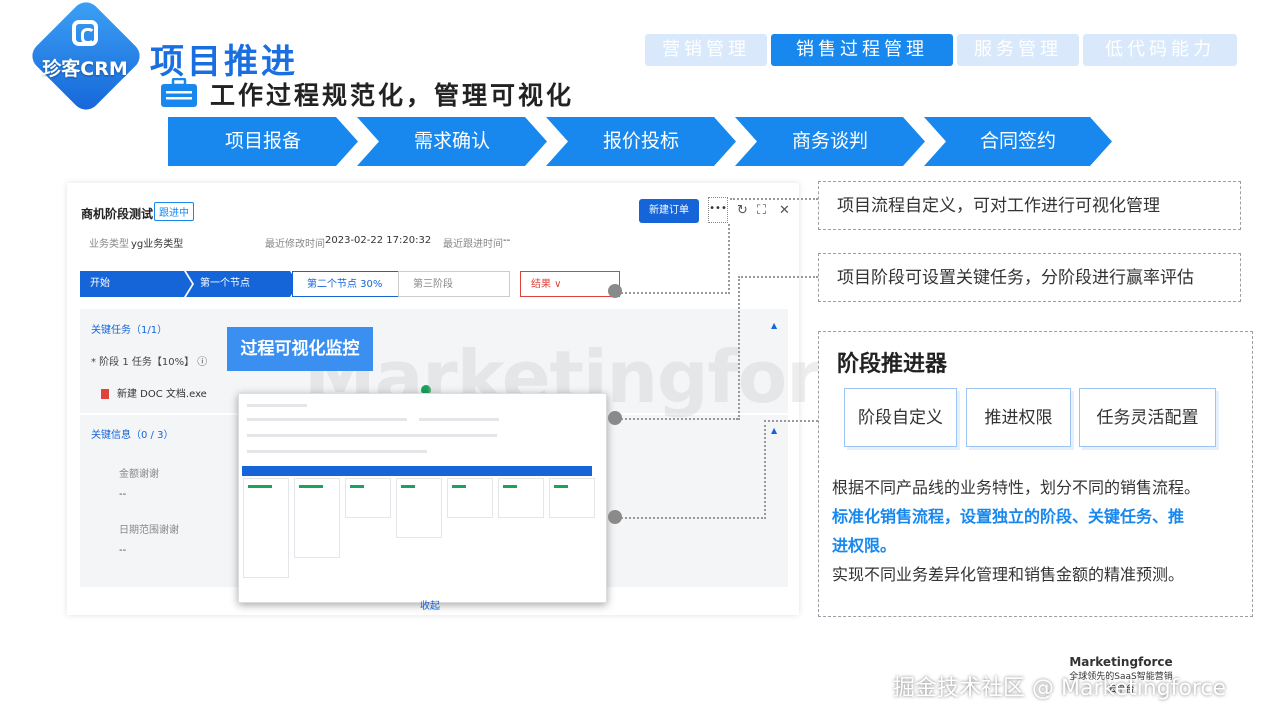 The width and height of the screenshot is (1280, 720). What do you see at coordinates (162, 394) in the screenshot?
I see `file-name: 新建 DOC 文档.exe` at bounding box center [162, 394].